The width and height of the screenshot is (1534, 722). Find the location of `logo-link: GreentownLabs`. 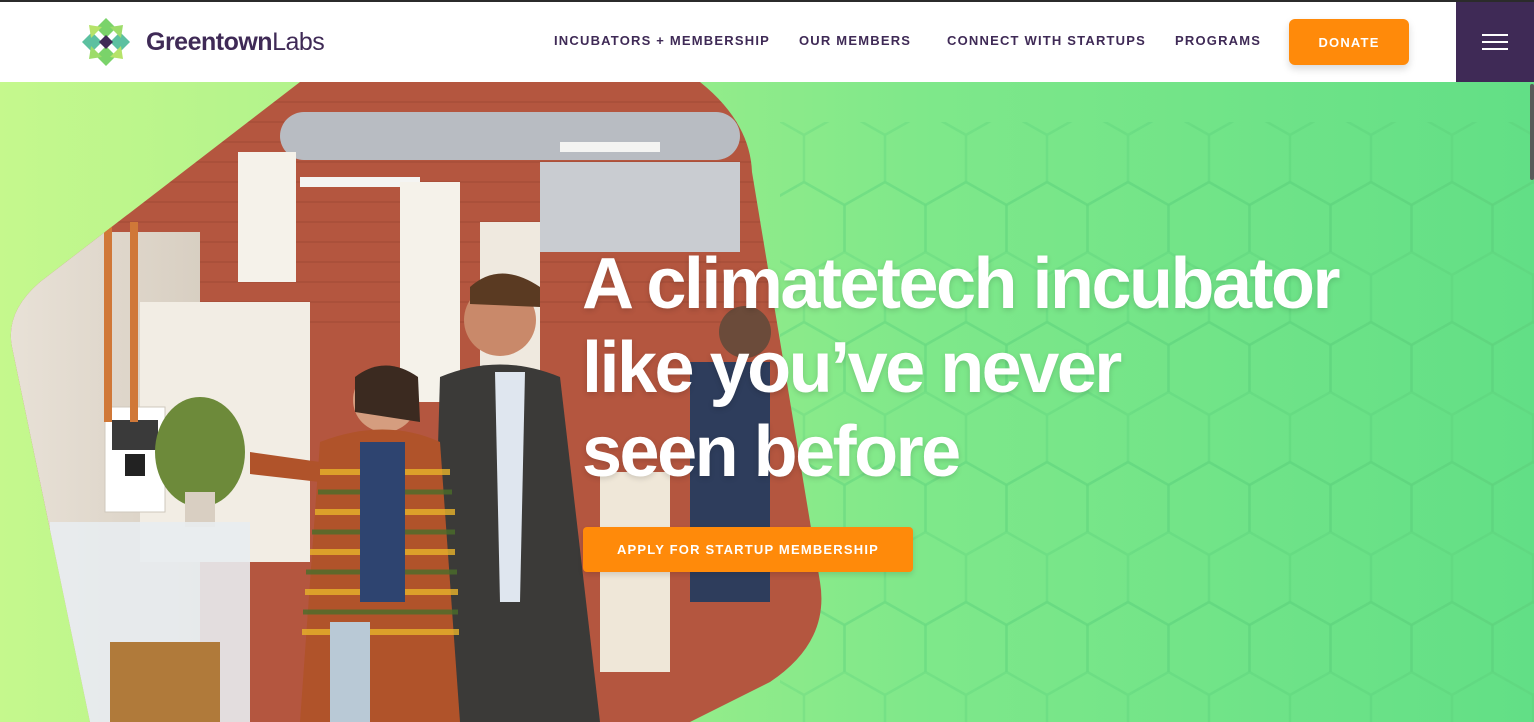

logo-link: GreentownLabs is located at coordinates (201, 42).